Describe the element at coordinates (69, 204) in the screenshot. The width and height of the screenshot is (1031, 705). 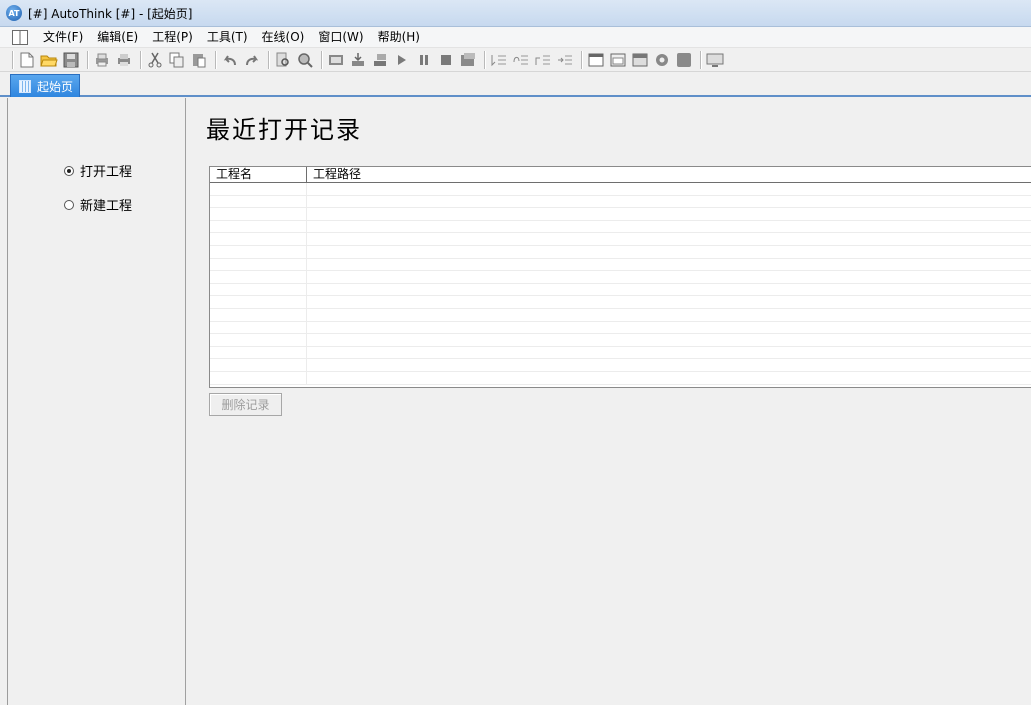
I see `new-project-radio` at that location.